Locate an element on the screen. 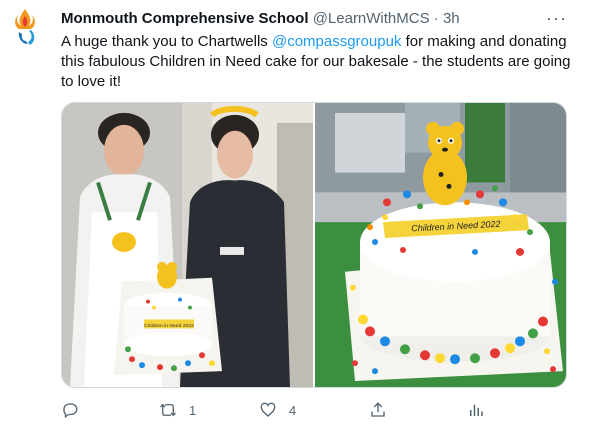 The height and width of the screenshot is (427, 603). like-count: 4 is located at coordinates (293, 410).